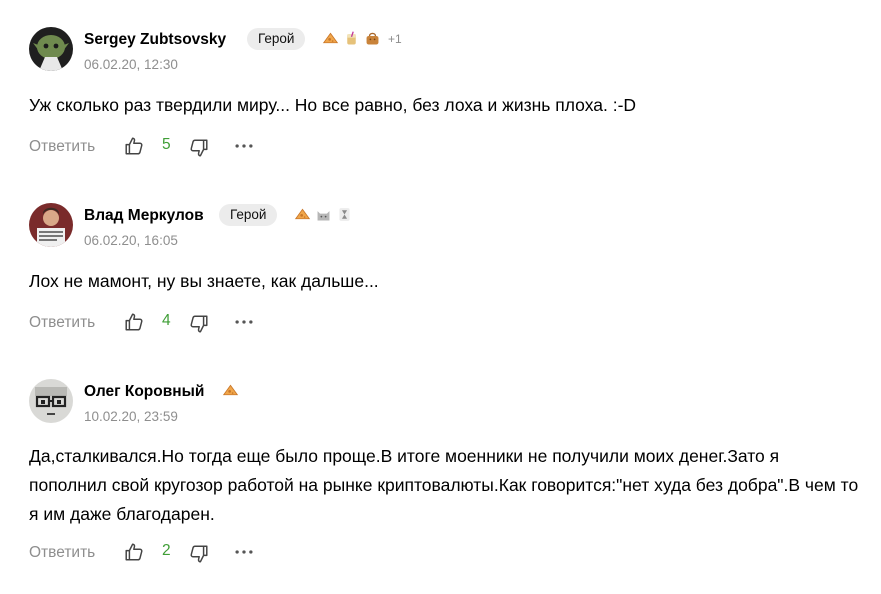 Image resolution: width=881 pixels, height=594 pixels. Describe the element at coordinates (131, 240) in the screenshot. I see `comment-date: 06.02.20, 16:05` at that location.